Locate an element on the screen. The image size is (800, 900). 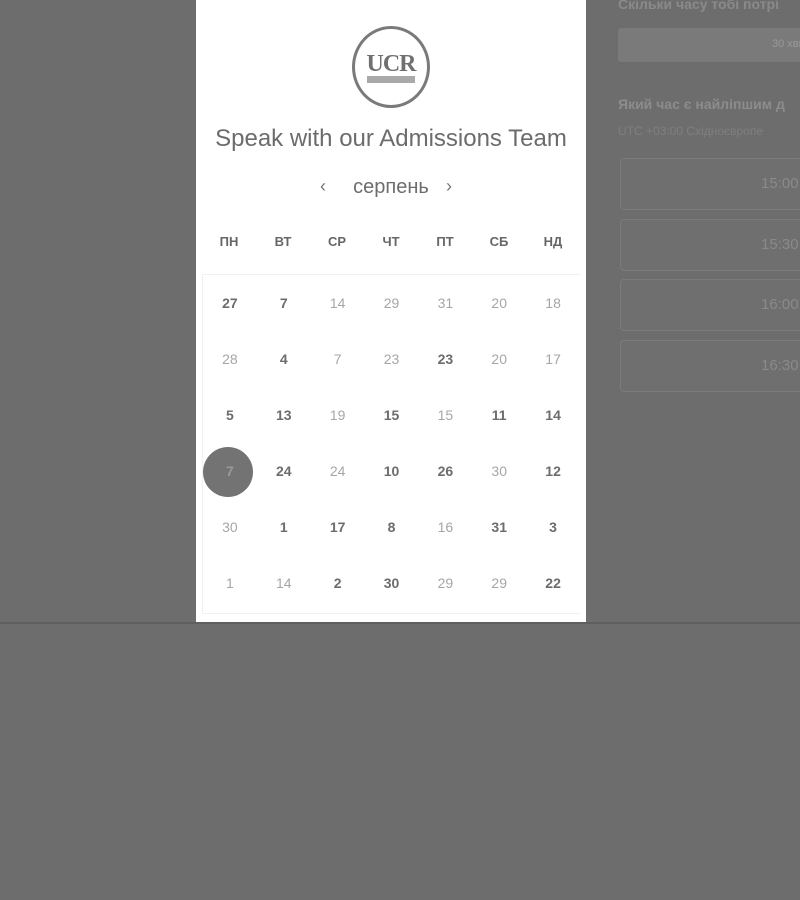
calendar-day: 27 is located at coordinates (230, 303).